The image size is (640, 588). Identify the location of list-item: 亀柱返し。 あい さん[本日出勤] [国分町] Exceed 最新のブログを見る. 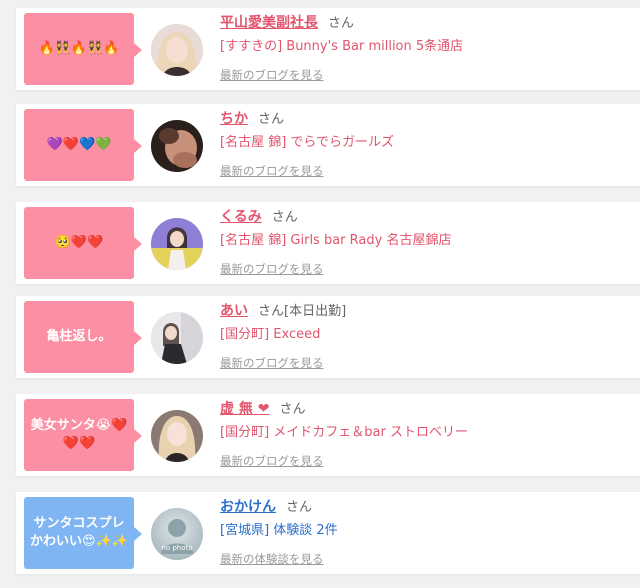
(328, 337).